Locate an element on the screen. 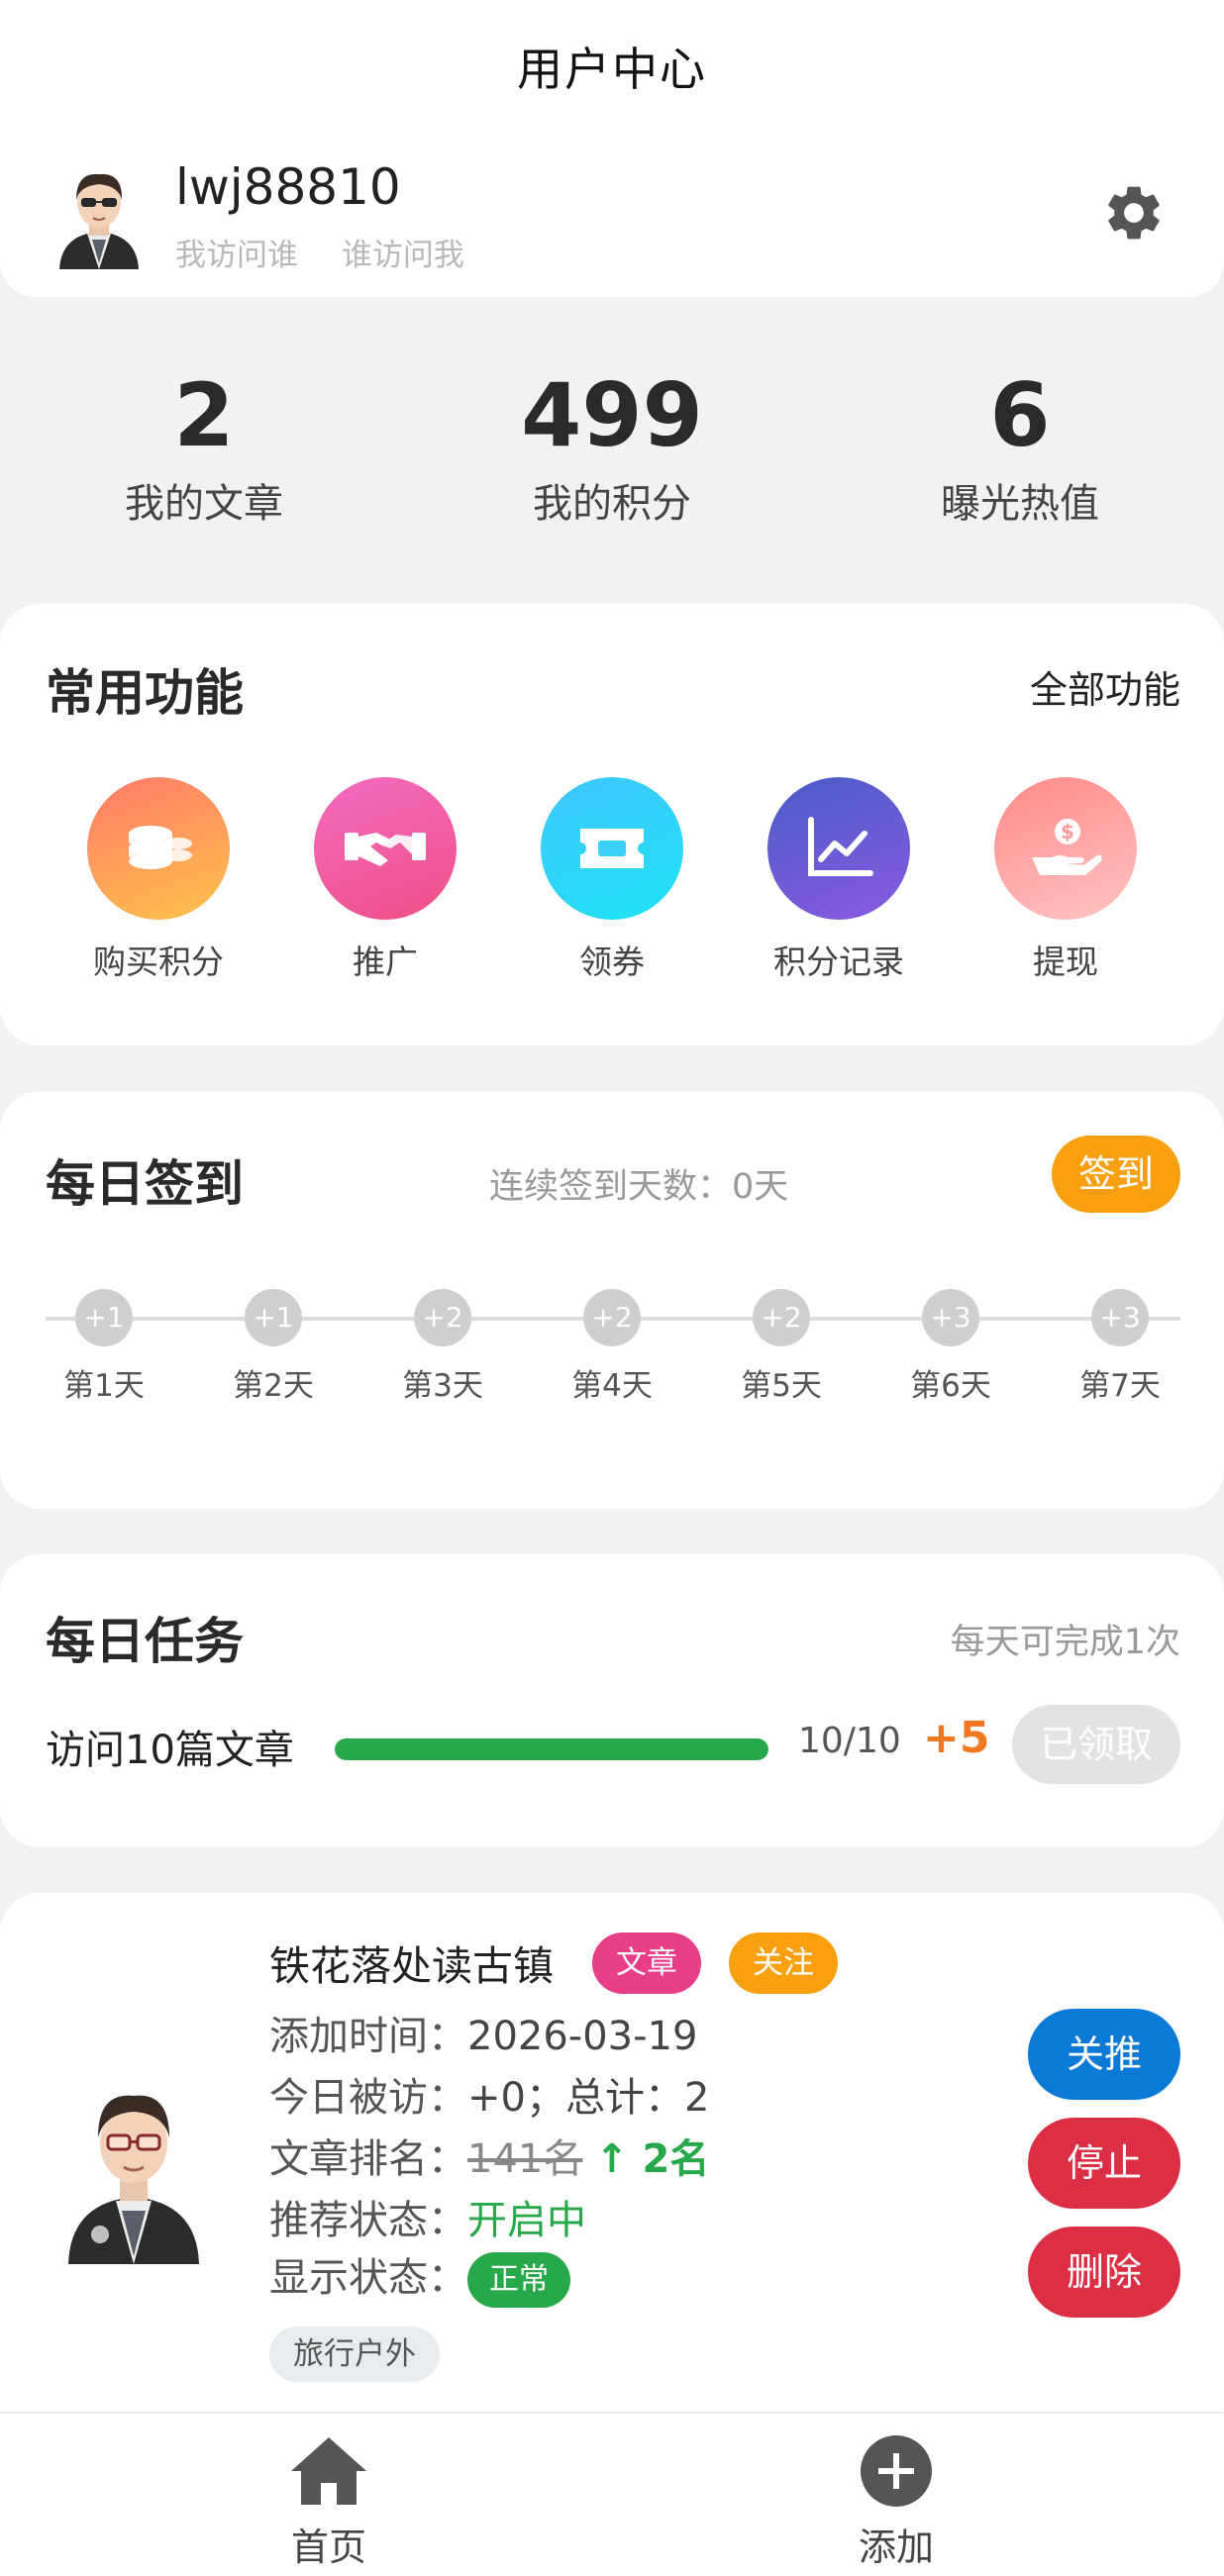 This screenshot has height=2576, width=1224. buy-points-button: 购买积分 is located at coordinates (158, 880).